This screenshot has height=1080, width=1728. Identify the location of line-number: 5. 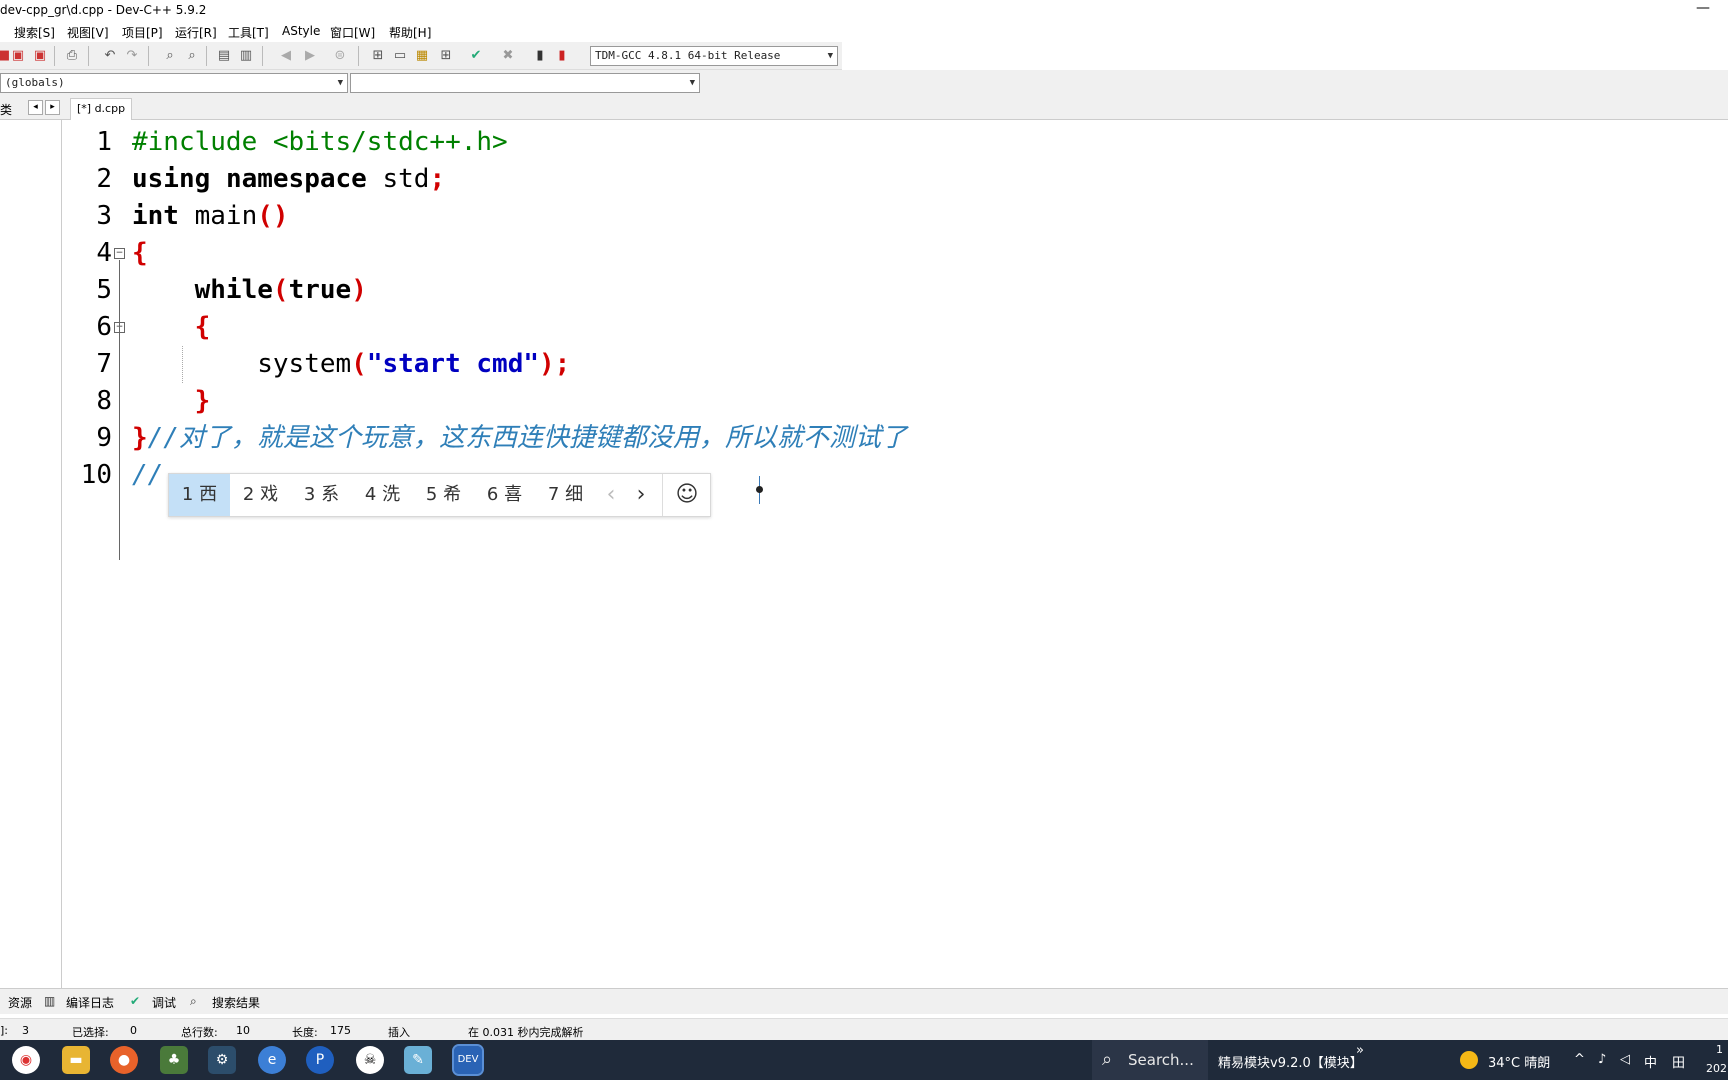
(104, 290).